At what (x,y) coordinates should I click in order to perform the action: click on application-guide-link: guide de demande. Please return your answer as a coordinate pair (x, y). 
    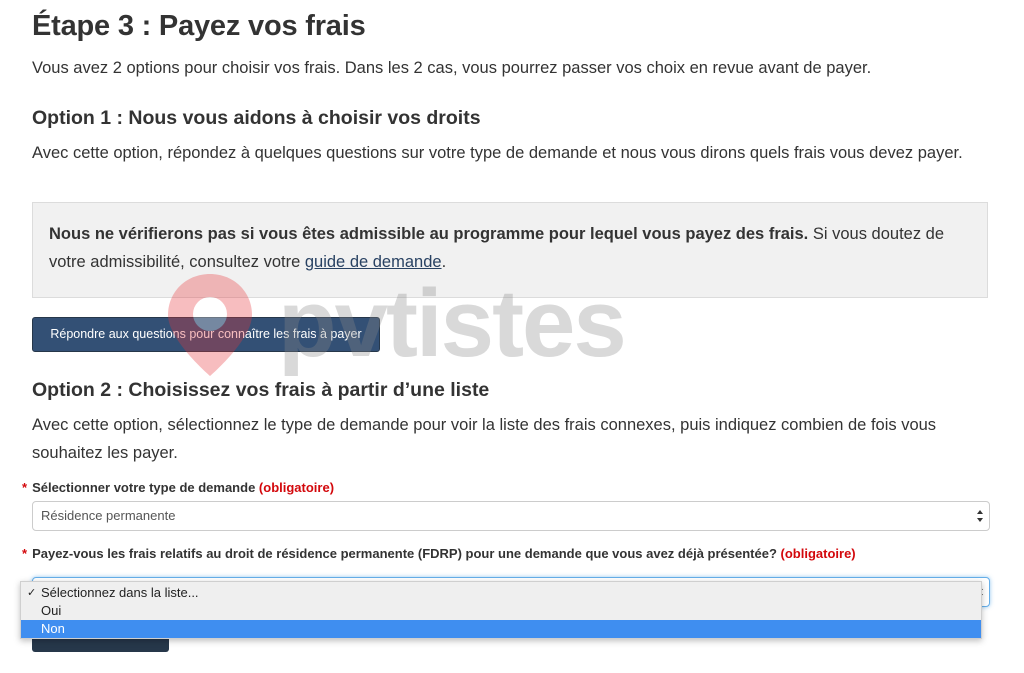
    Looking at the image, I should click on (373, 262).